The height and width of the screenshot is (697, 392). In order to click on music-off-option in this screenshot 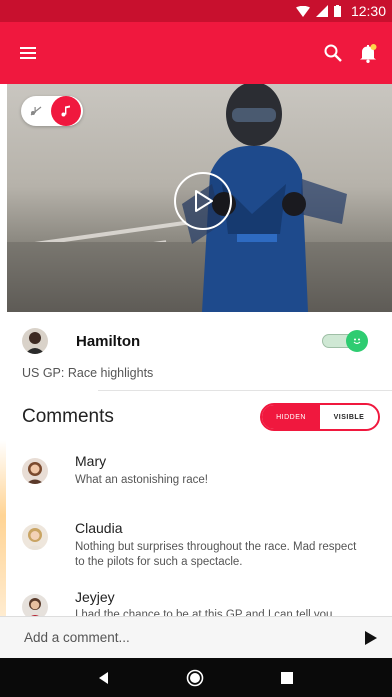, I will do `click(36, 111)`.